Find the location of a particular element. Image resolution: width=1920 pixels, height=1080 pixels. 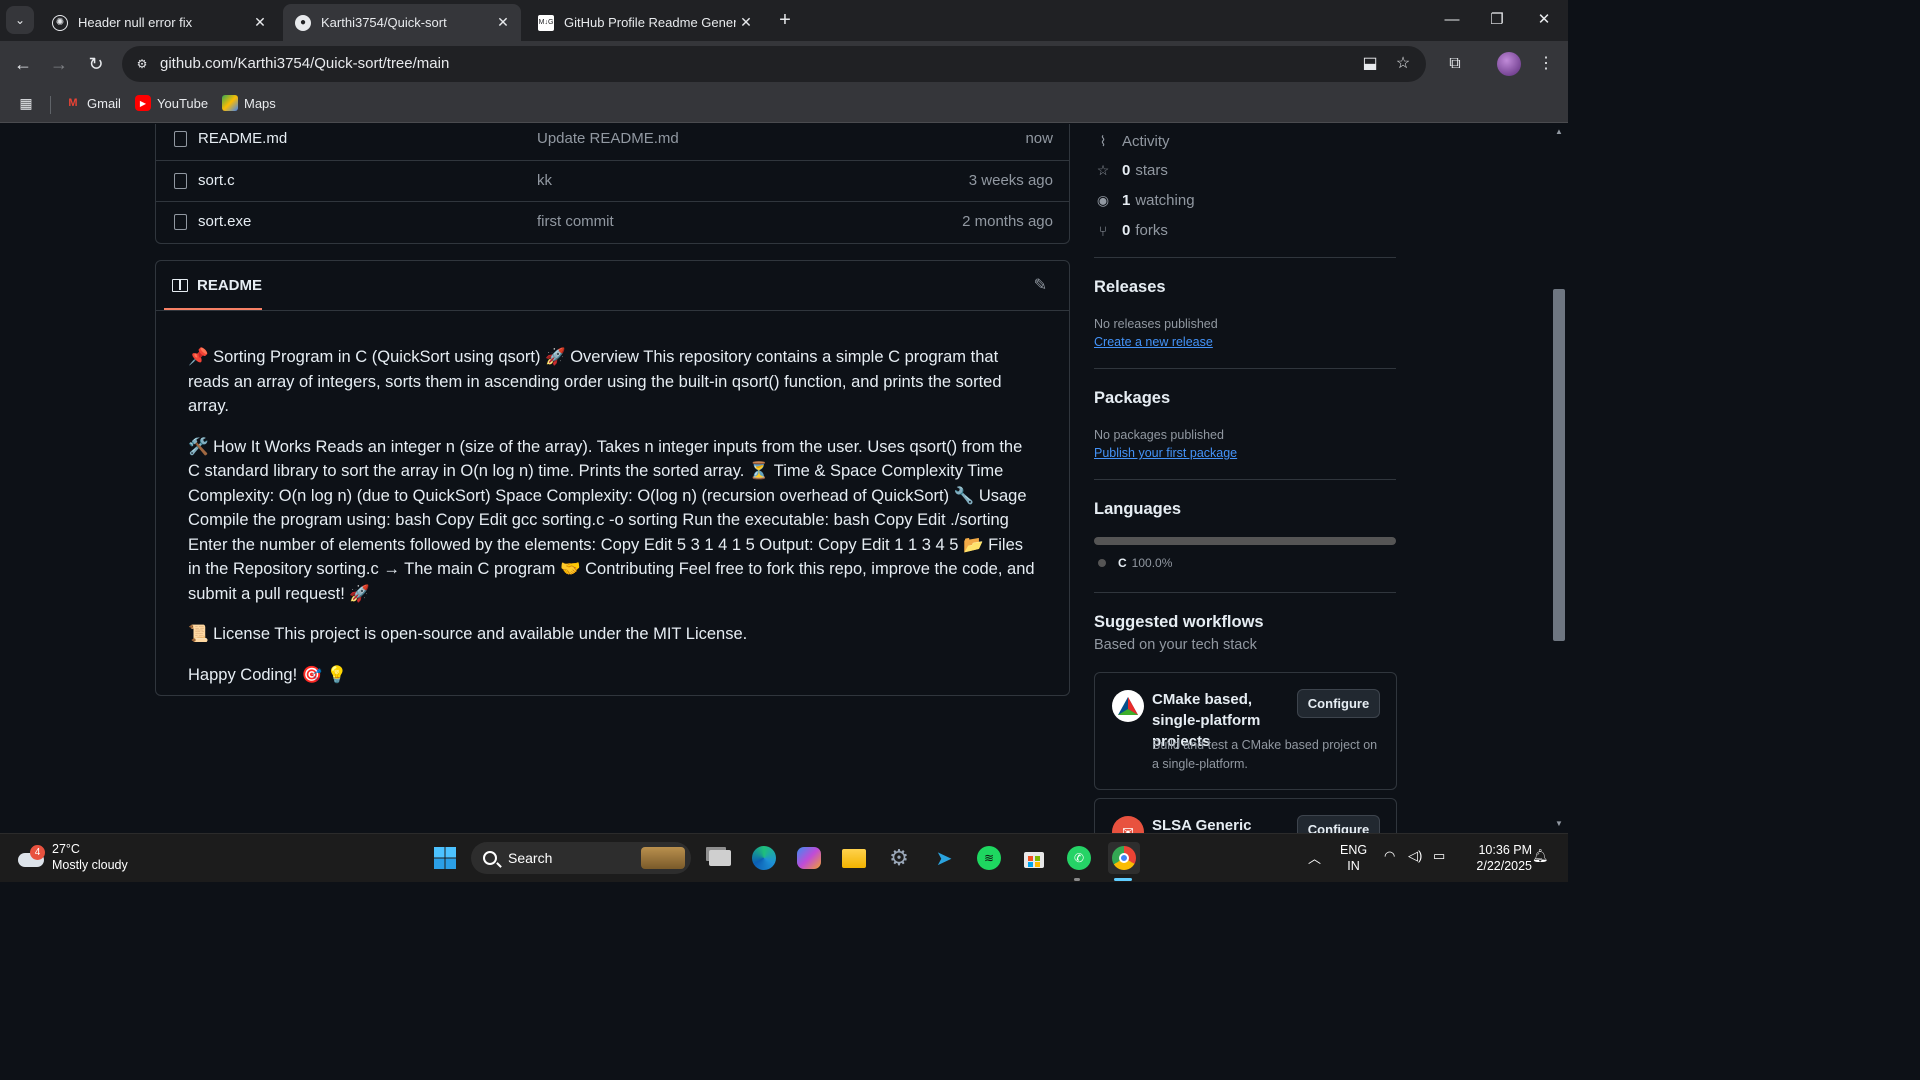

forks-link: ⑂ 0 forks is located at coordinates (1131, 230).